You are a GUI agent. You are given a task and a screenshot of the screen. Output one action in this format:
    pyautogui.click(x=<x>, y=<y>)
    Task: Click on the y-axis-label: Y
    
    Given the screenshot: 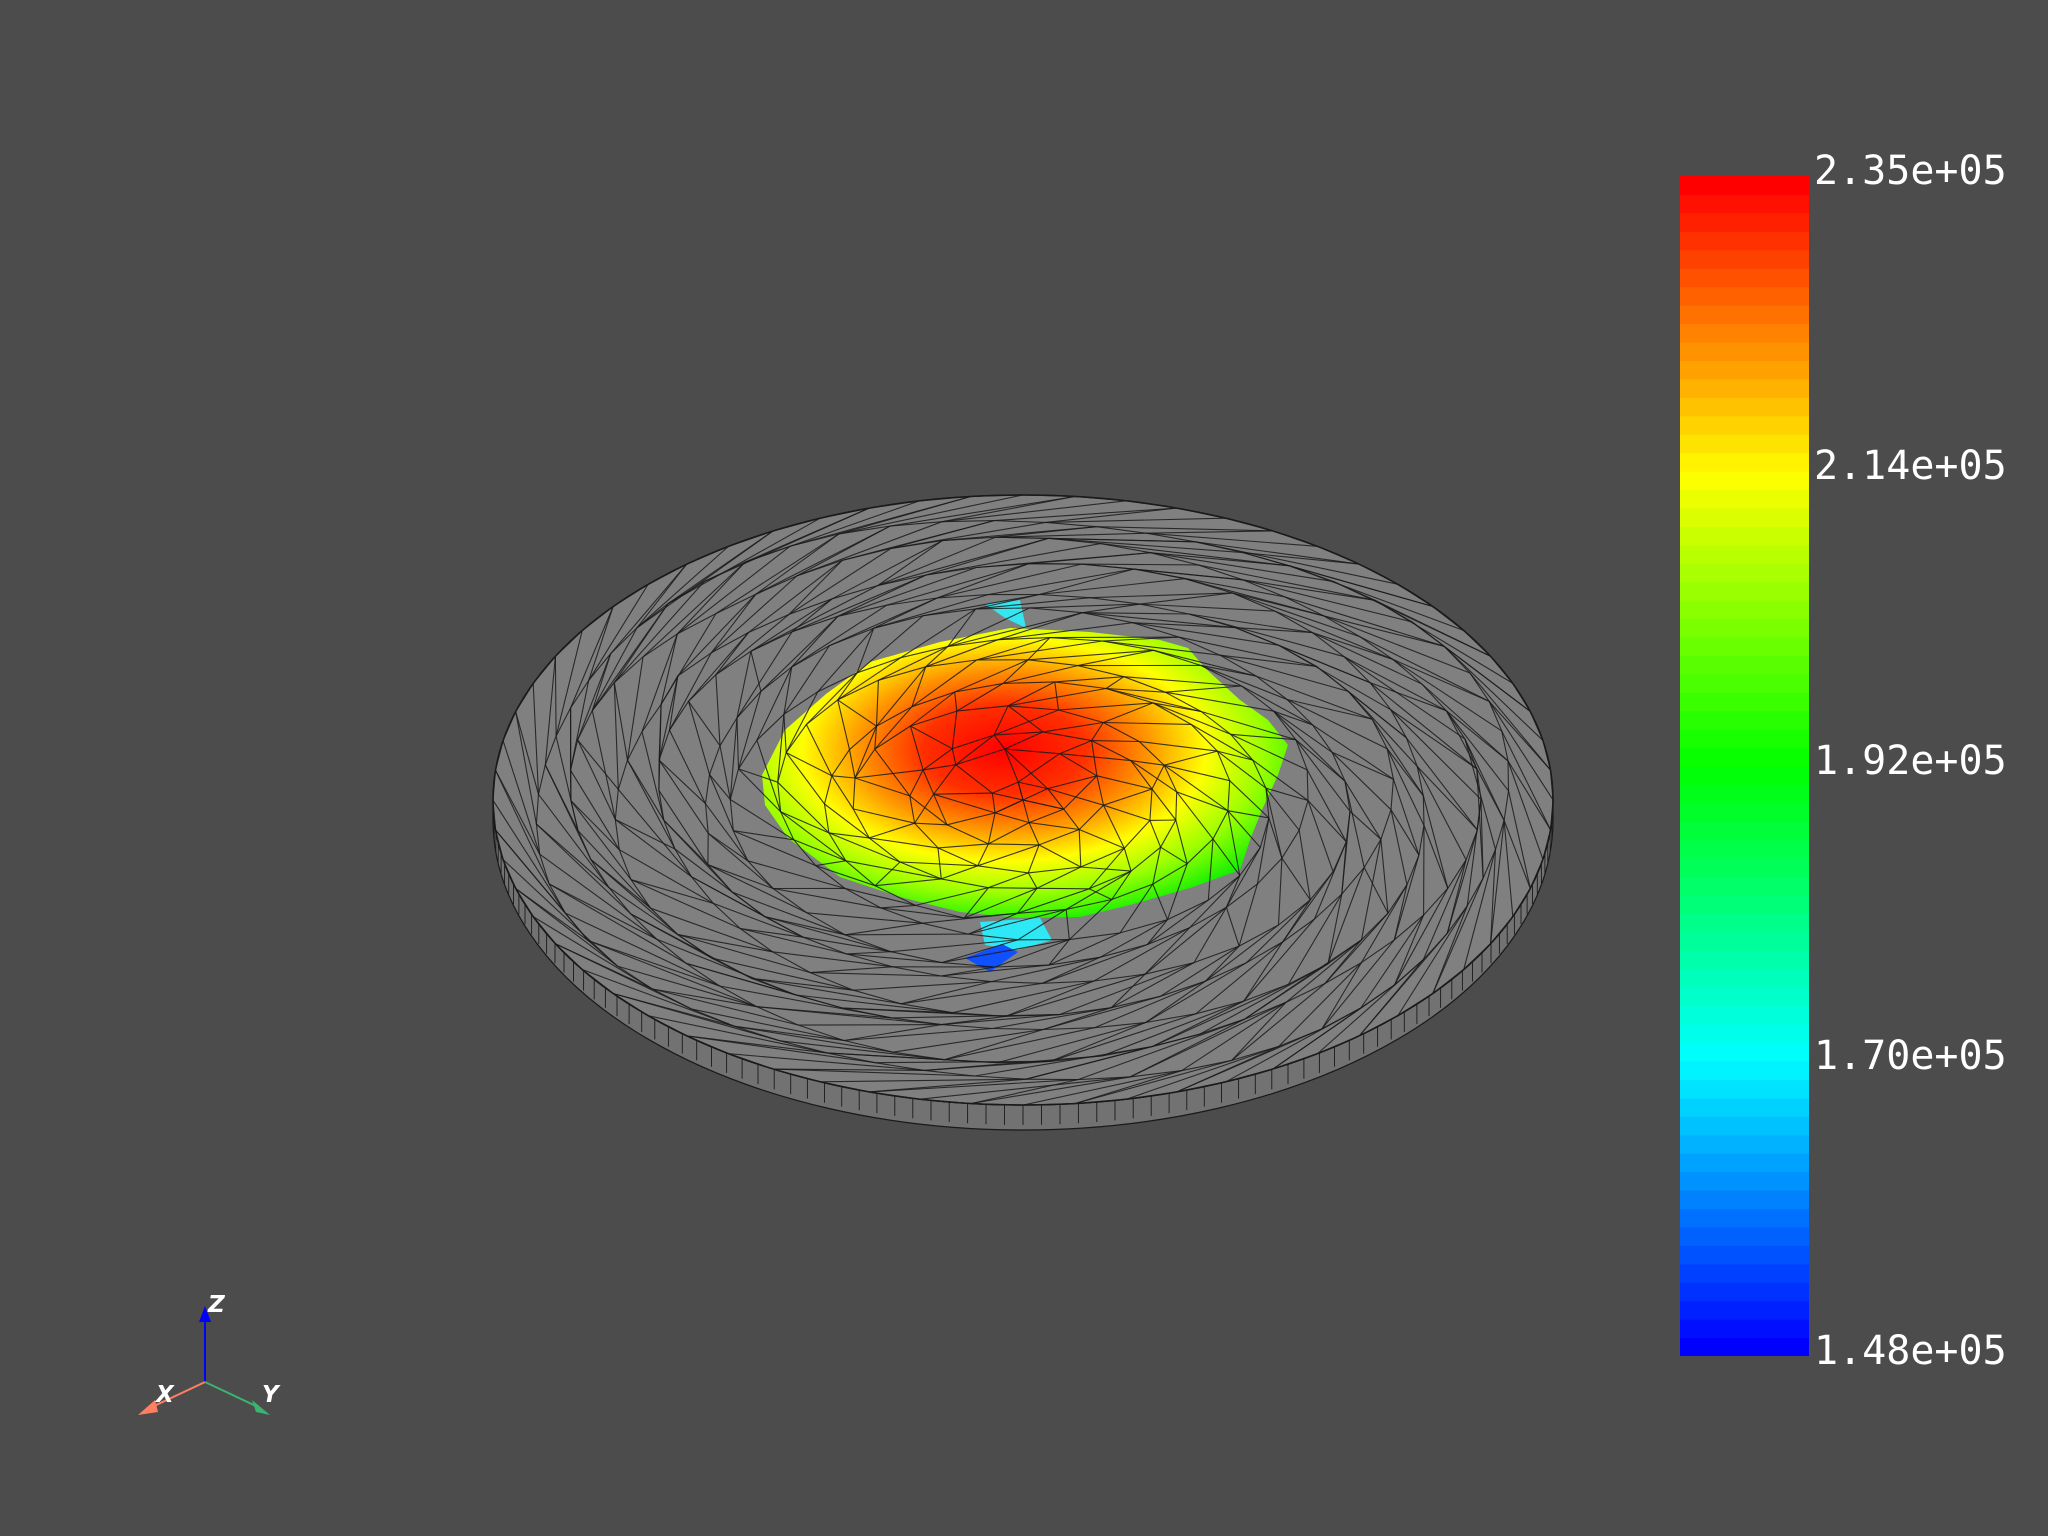 What is the action you would take?
    pyautogui.click(x=271, y=1395)
    